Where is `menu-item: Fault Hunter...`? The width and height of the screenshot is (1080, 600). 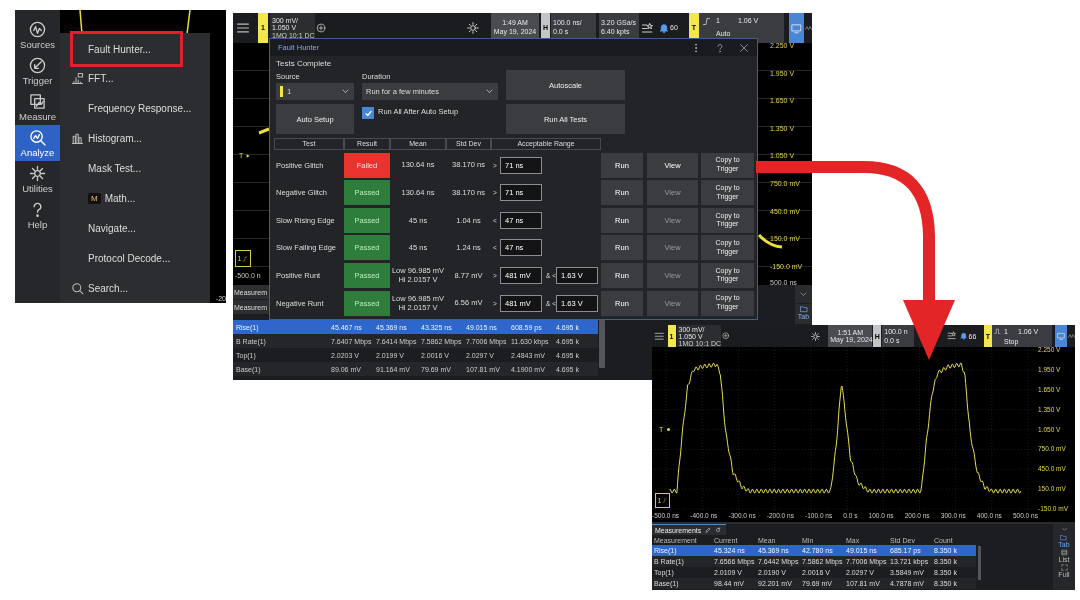 menu-item: Fault Hunter... is located at coordinates (126, 49).